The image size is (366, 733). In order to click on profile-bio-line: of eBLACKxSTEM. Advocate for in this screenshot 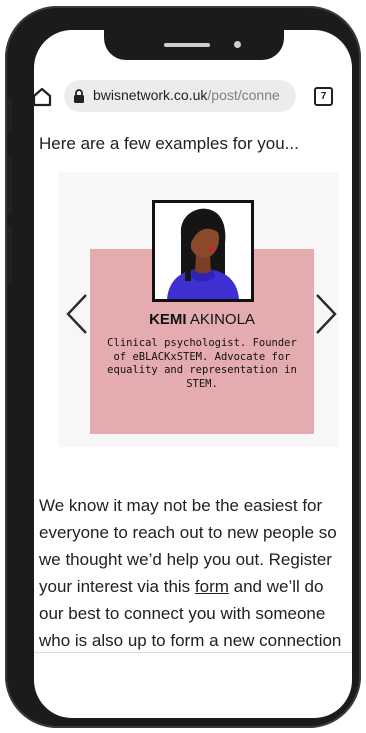, I will do `click(202, 356)`.